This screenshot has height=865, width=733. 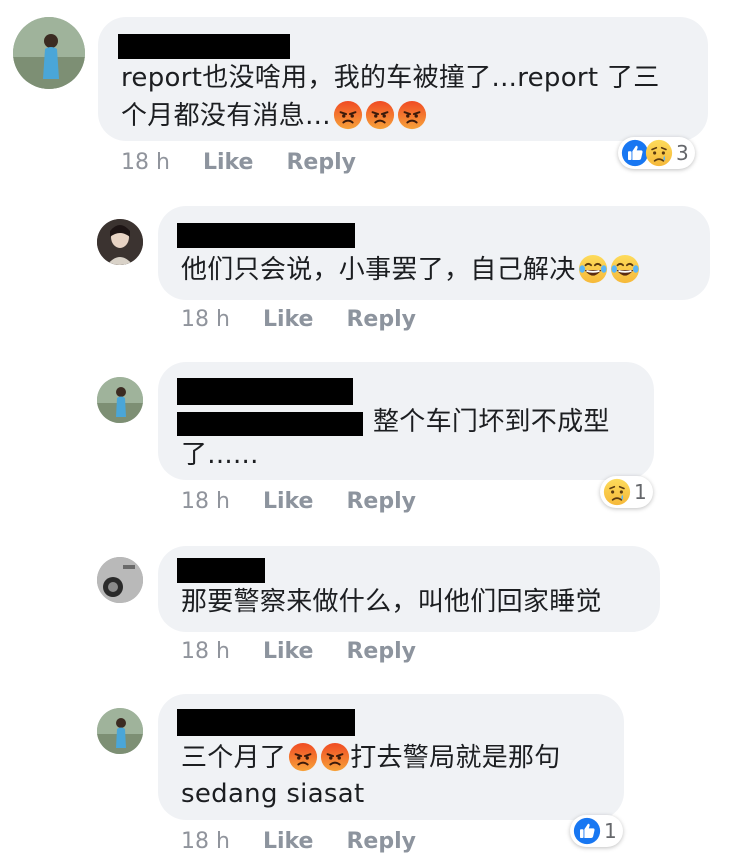 What do you see at coordinates (270, 424) in the screenshot?
I see `redacted-mention` at bounding box center [270, 424].